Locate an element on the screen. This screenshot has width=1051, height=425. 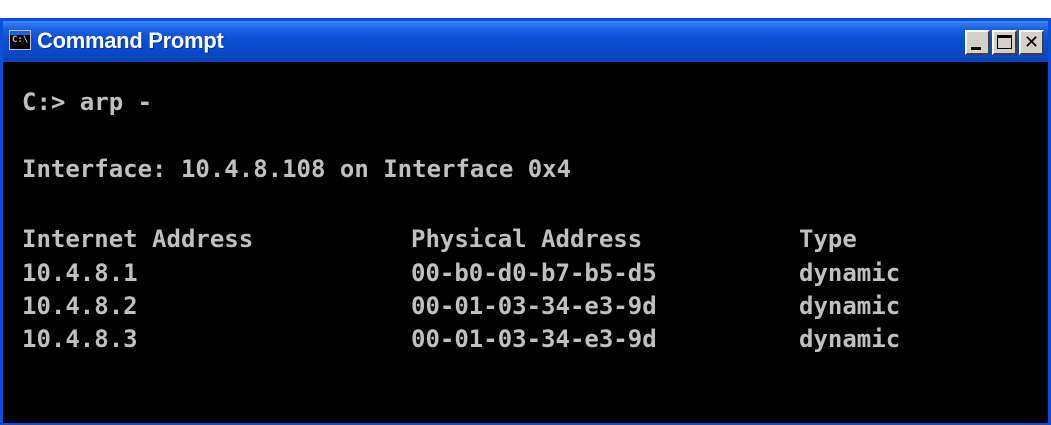
physical-address-cell: 00-b0-d0-b7-b5-d5 is located at coordinates (534, 273).